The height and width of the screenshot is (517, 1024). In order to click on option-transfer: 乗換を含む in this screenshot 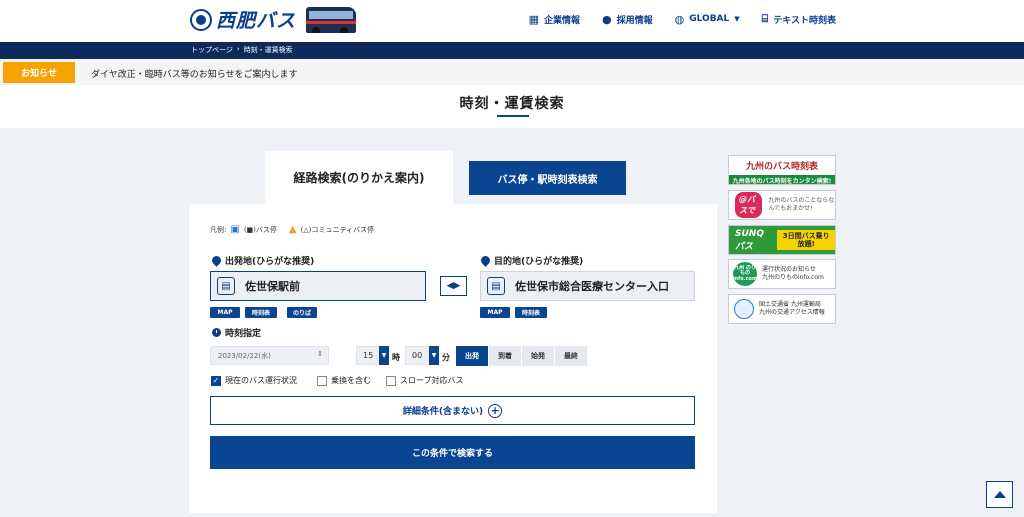, I will do `click(344, 380)`.